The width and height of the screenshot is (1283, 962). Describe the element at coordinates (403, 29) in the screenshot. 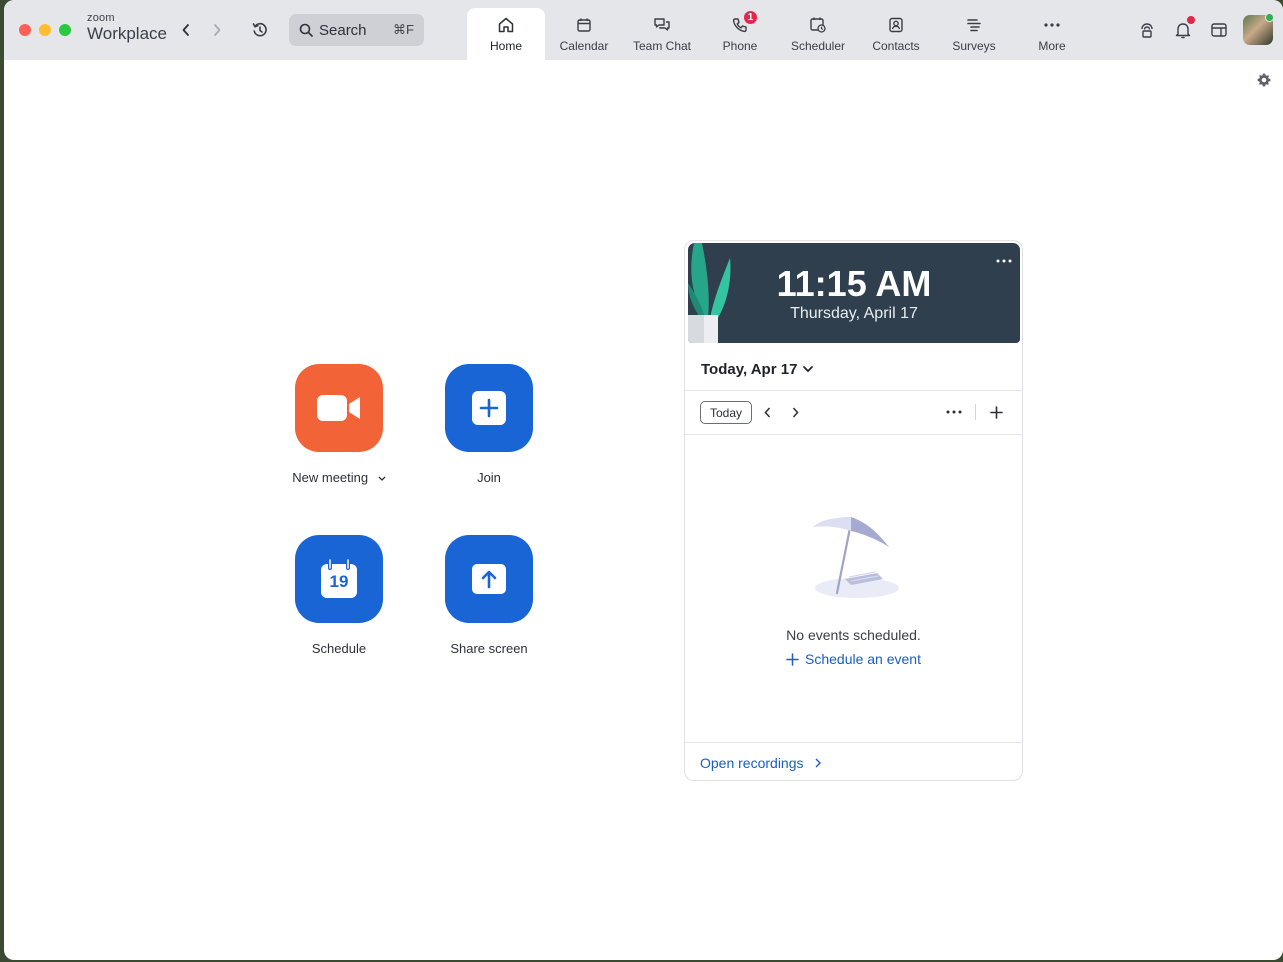

I see `search-shortcut: ⌘F` at that location.